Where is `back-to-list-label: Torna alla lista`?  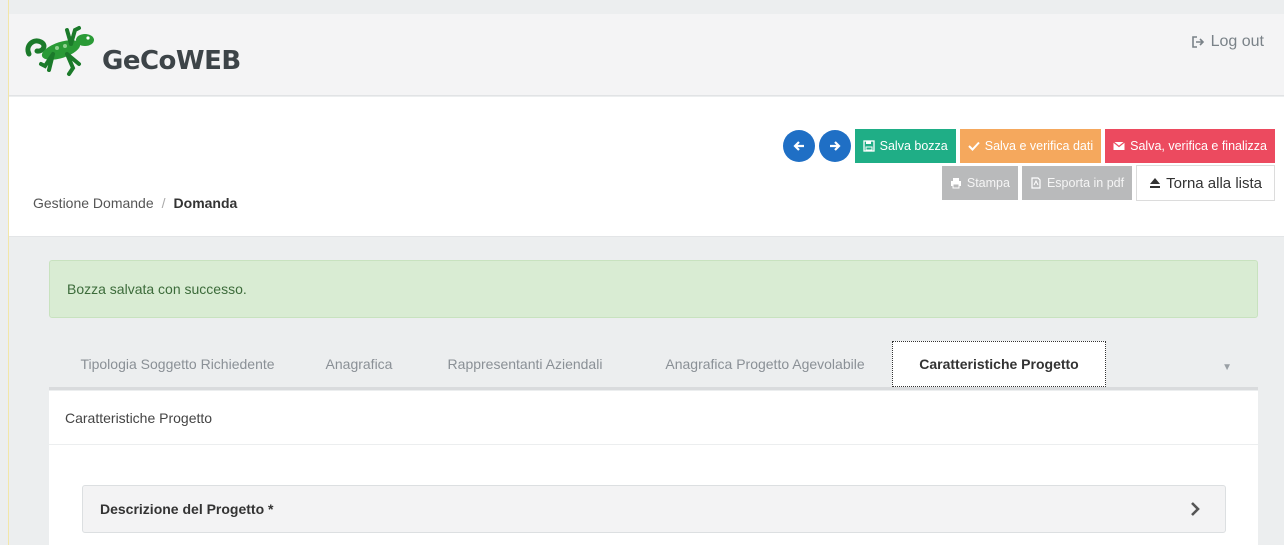
back-to-list-label: Torna alla lista is located at coordinates (1214, 183).